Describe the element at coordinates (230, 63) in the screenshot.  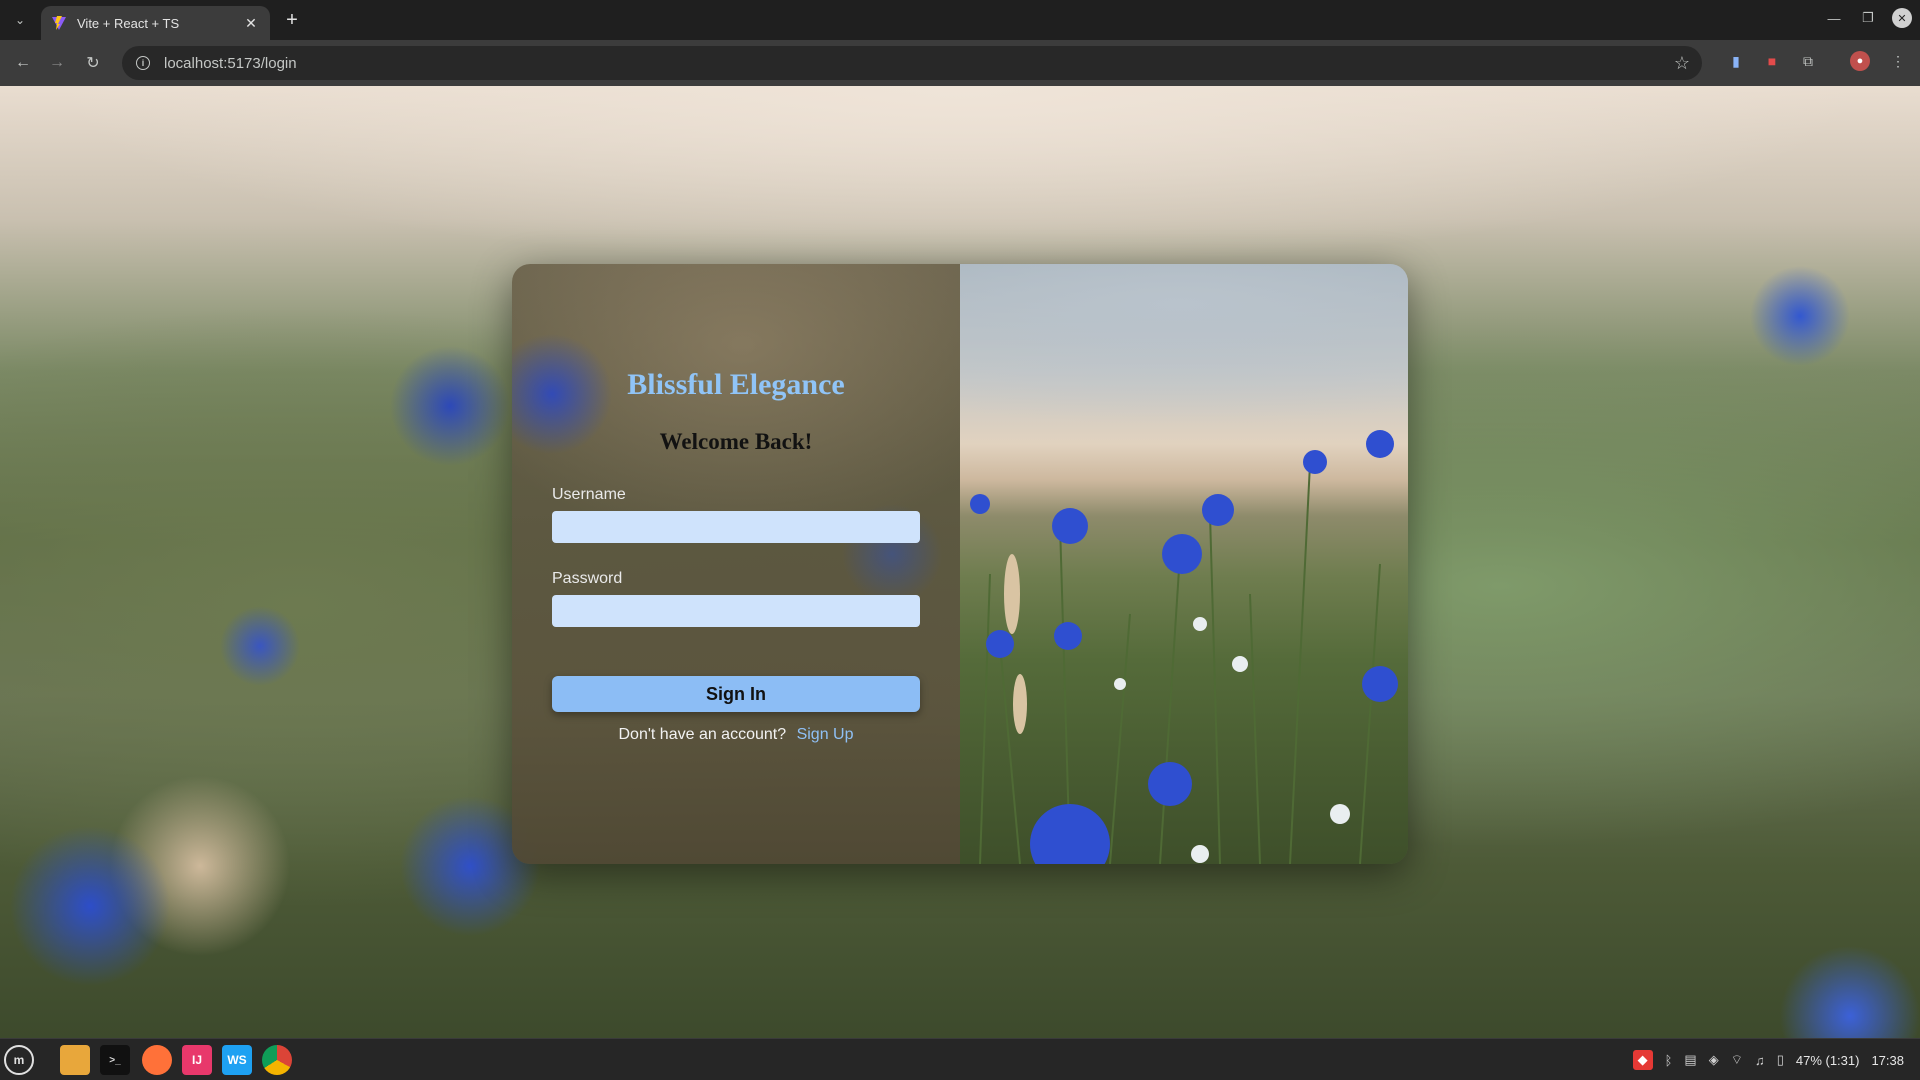
I see `url-text: localhost:5173/login` at that location.